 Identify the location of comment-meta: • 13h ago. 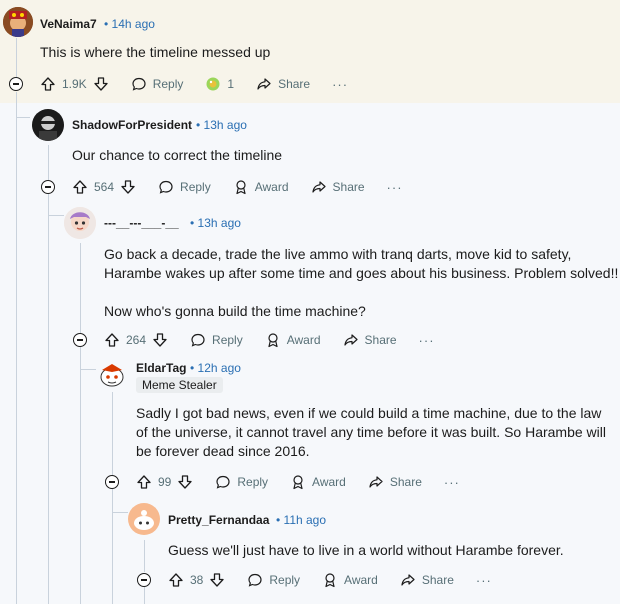
(221, 125).